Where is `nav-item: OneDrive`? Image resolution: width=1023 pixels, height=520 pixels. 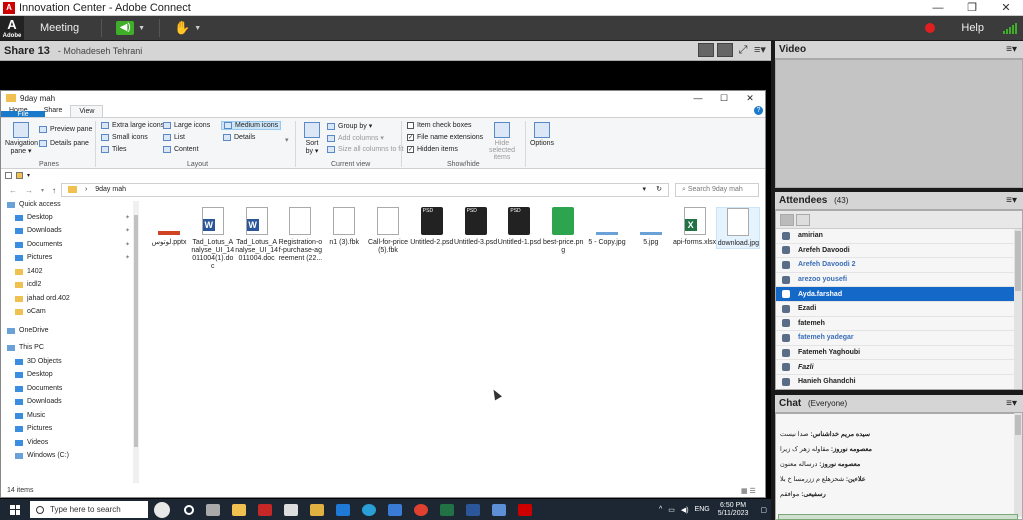 nav-item: OneDrive is located at coordinates (28, 330).